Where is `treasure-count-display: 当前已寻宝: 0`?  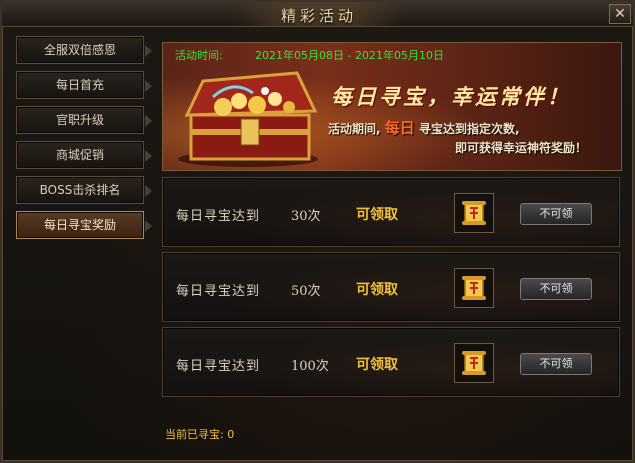 treasure-count-display: 当前已寻宝: 0 is located at coordinates (199, 434).